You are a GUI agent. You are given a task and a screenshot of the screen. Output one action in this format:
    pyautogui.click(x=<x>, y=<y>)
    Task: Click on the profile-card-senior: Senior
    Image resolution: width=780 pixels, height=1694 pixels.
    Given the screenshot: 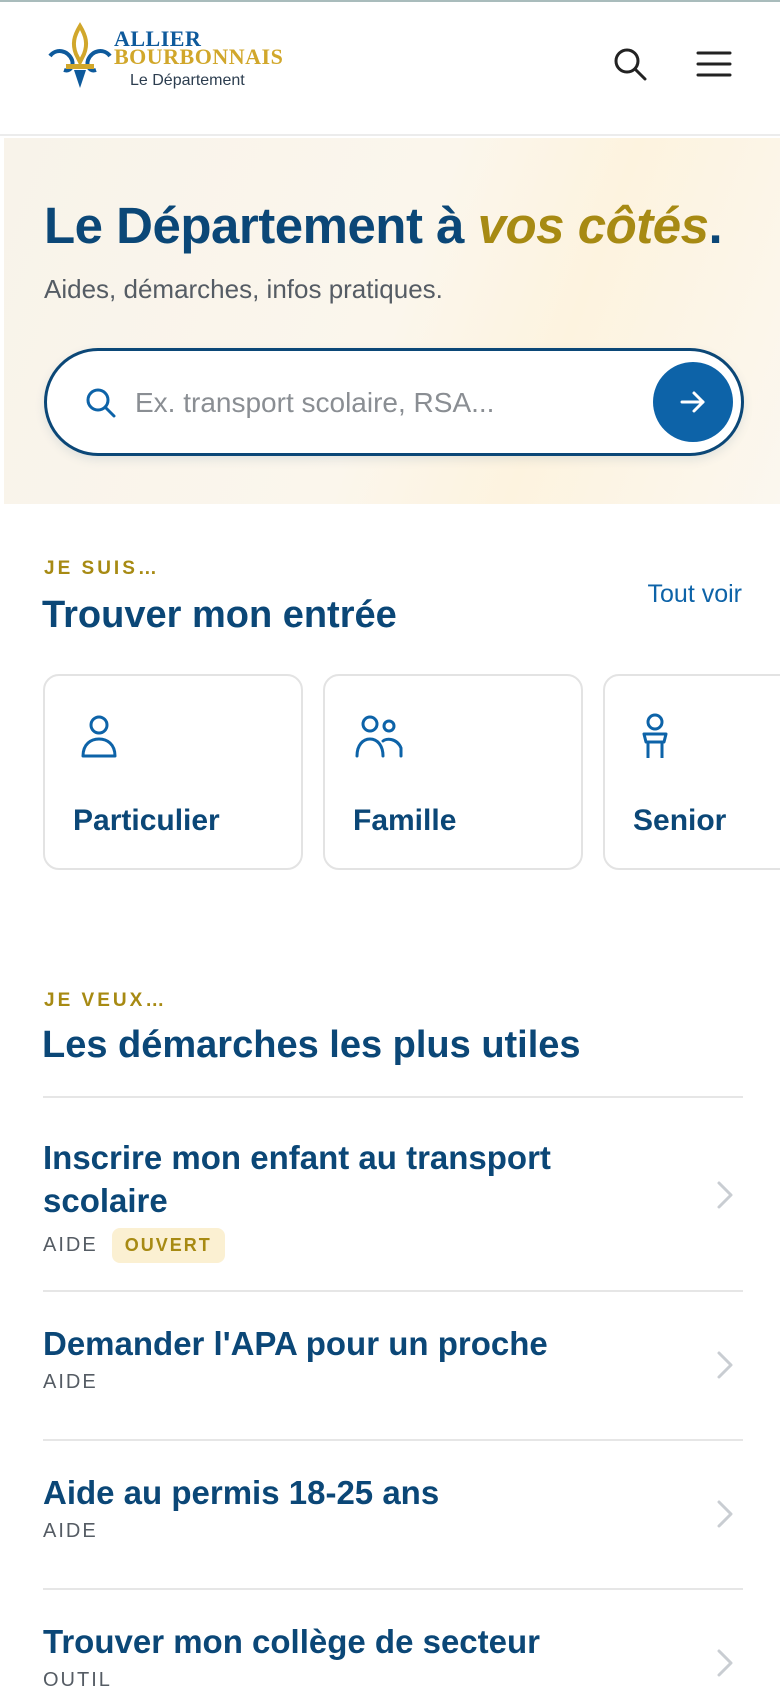 What is the action you would take?
    pyautogui.click(x=691, y=772)
    